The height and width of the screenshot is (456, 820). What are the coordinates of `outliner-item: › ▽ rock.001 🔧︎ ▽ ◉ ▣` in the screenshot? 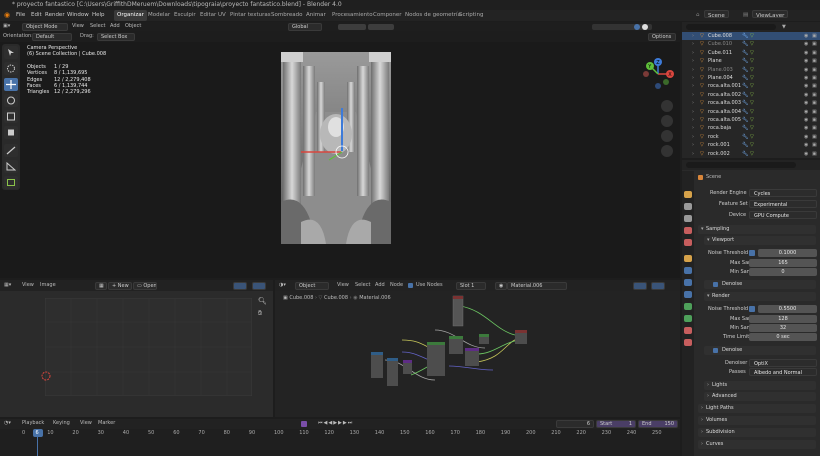 It's located at (751, 145).